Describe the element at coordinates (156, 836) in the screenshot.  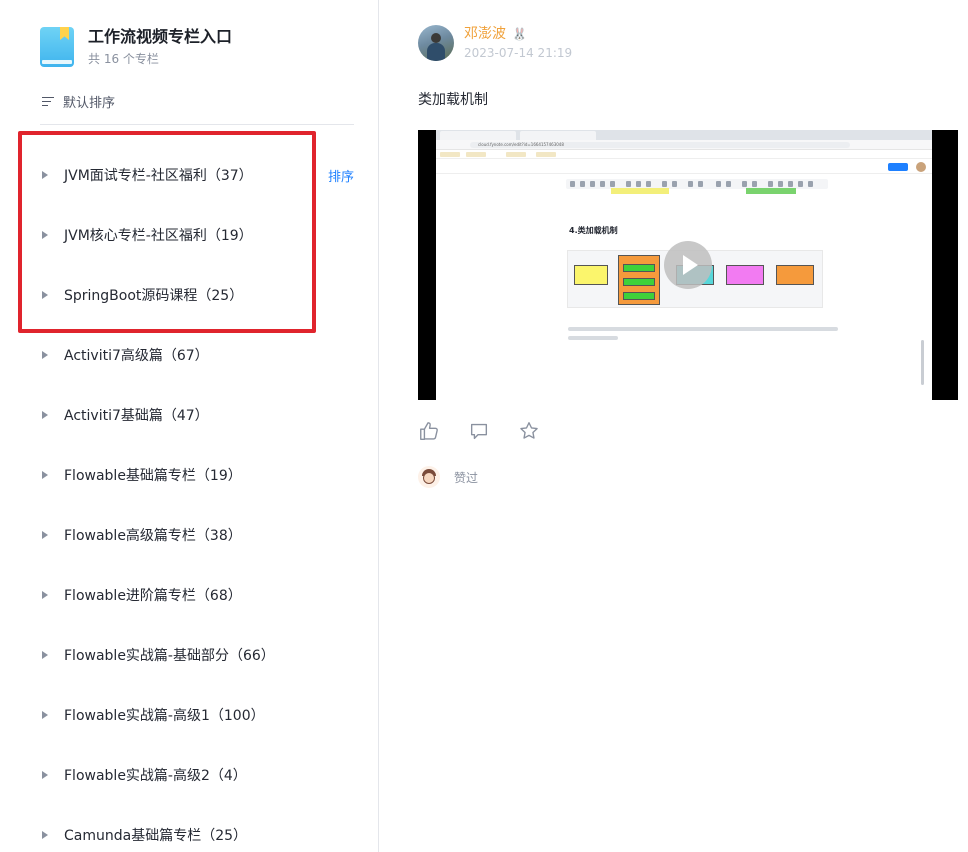
I see `series-item-label: Camunda基础篇专栏（25）` at that location.